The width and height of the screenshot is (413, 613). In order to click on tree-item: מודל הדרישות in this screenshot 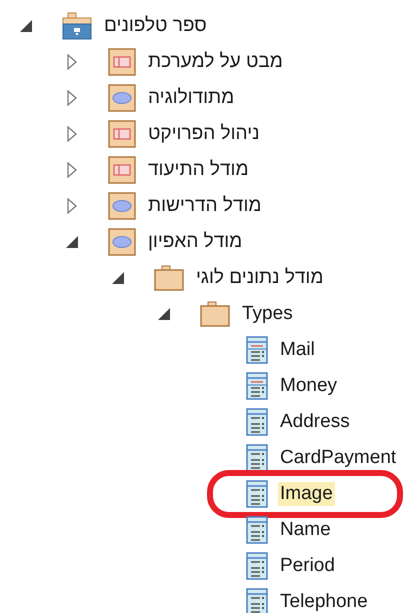, I will do `click(205, 206)`.